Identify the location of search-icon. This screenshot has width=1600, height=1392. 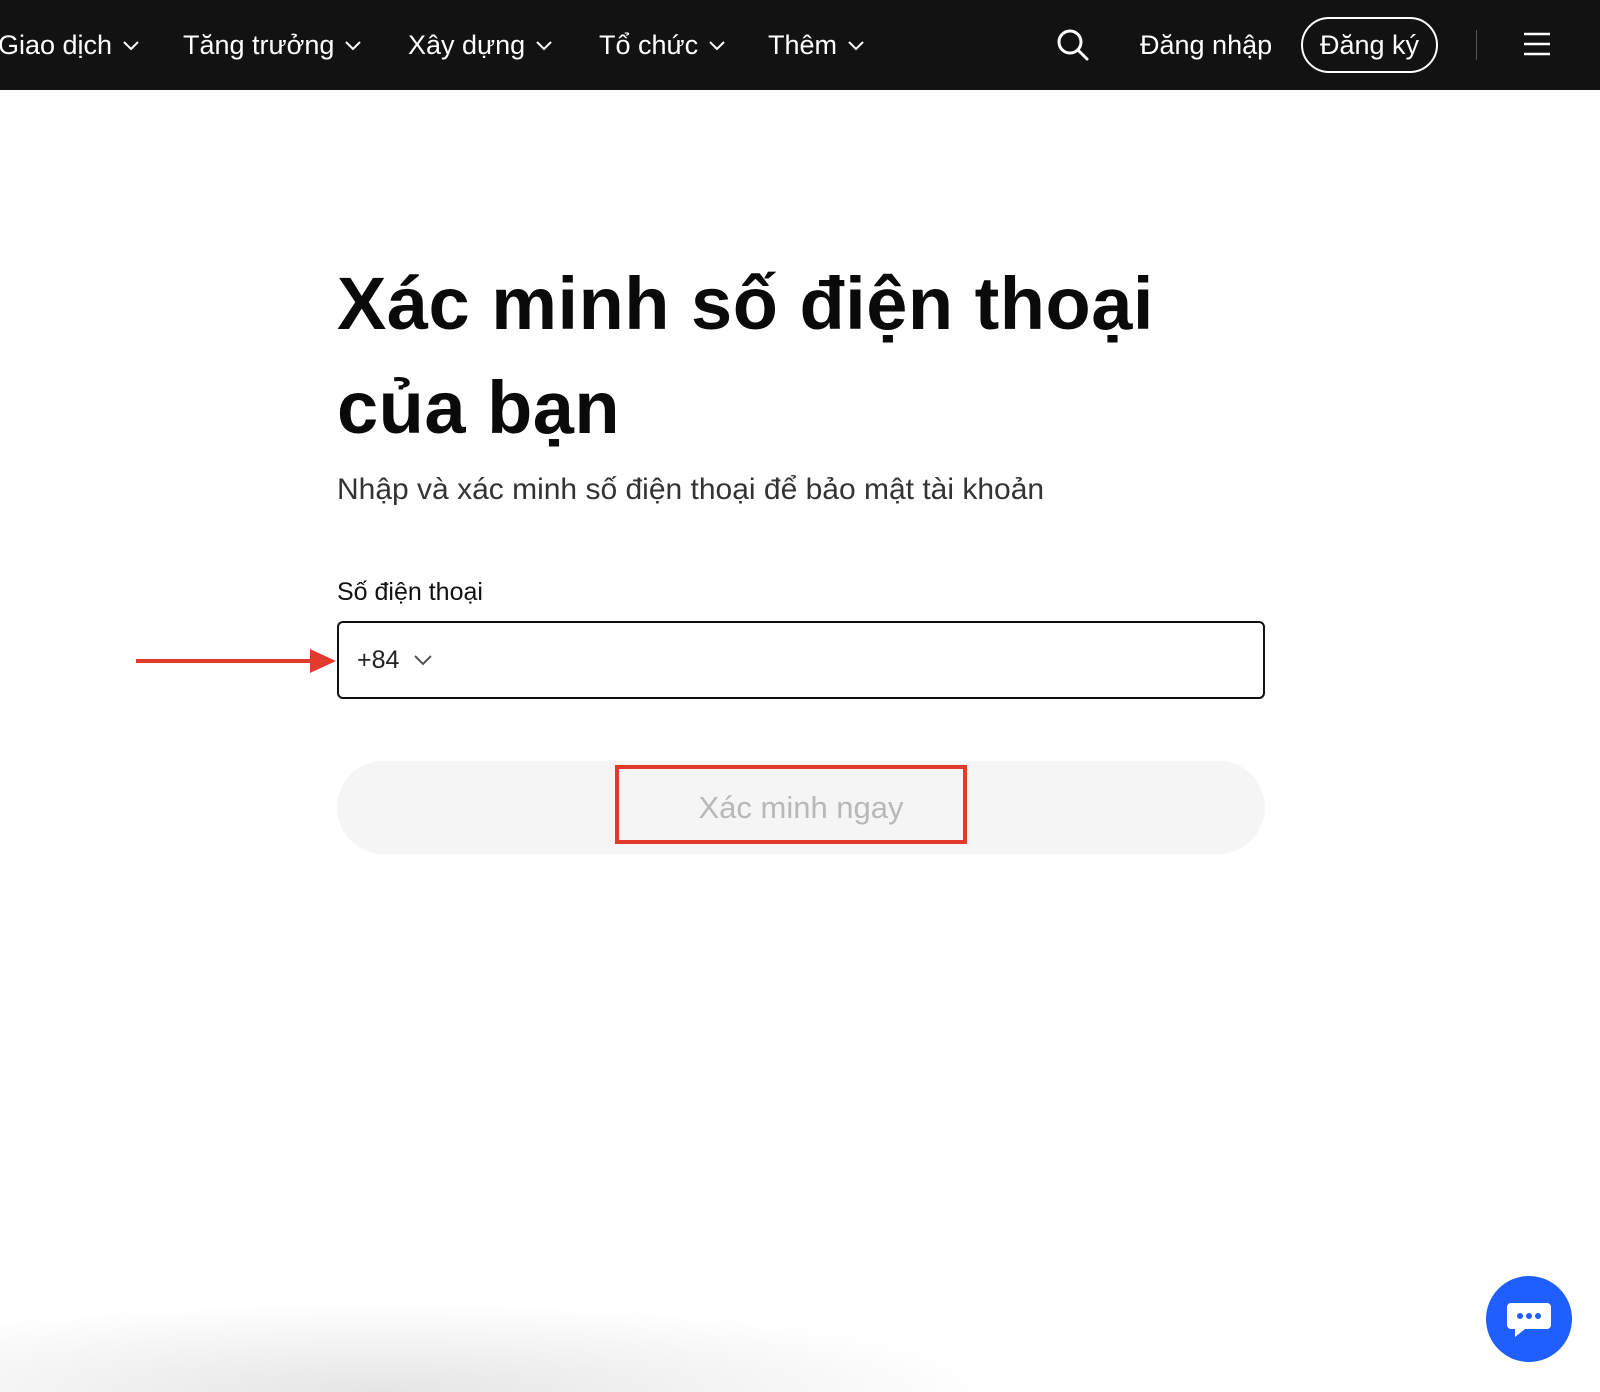
(1073, 45).